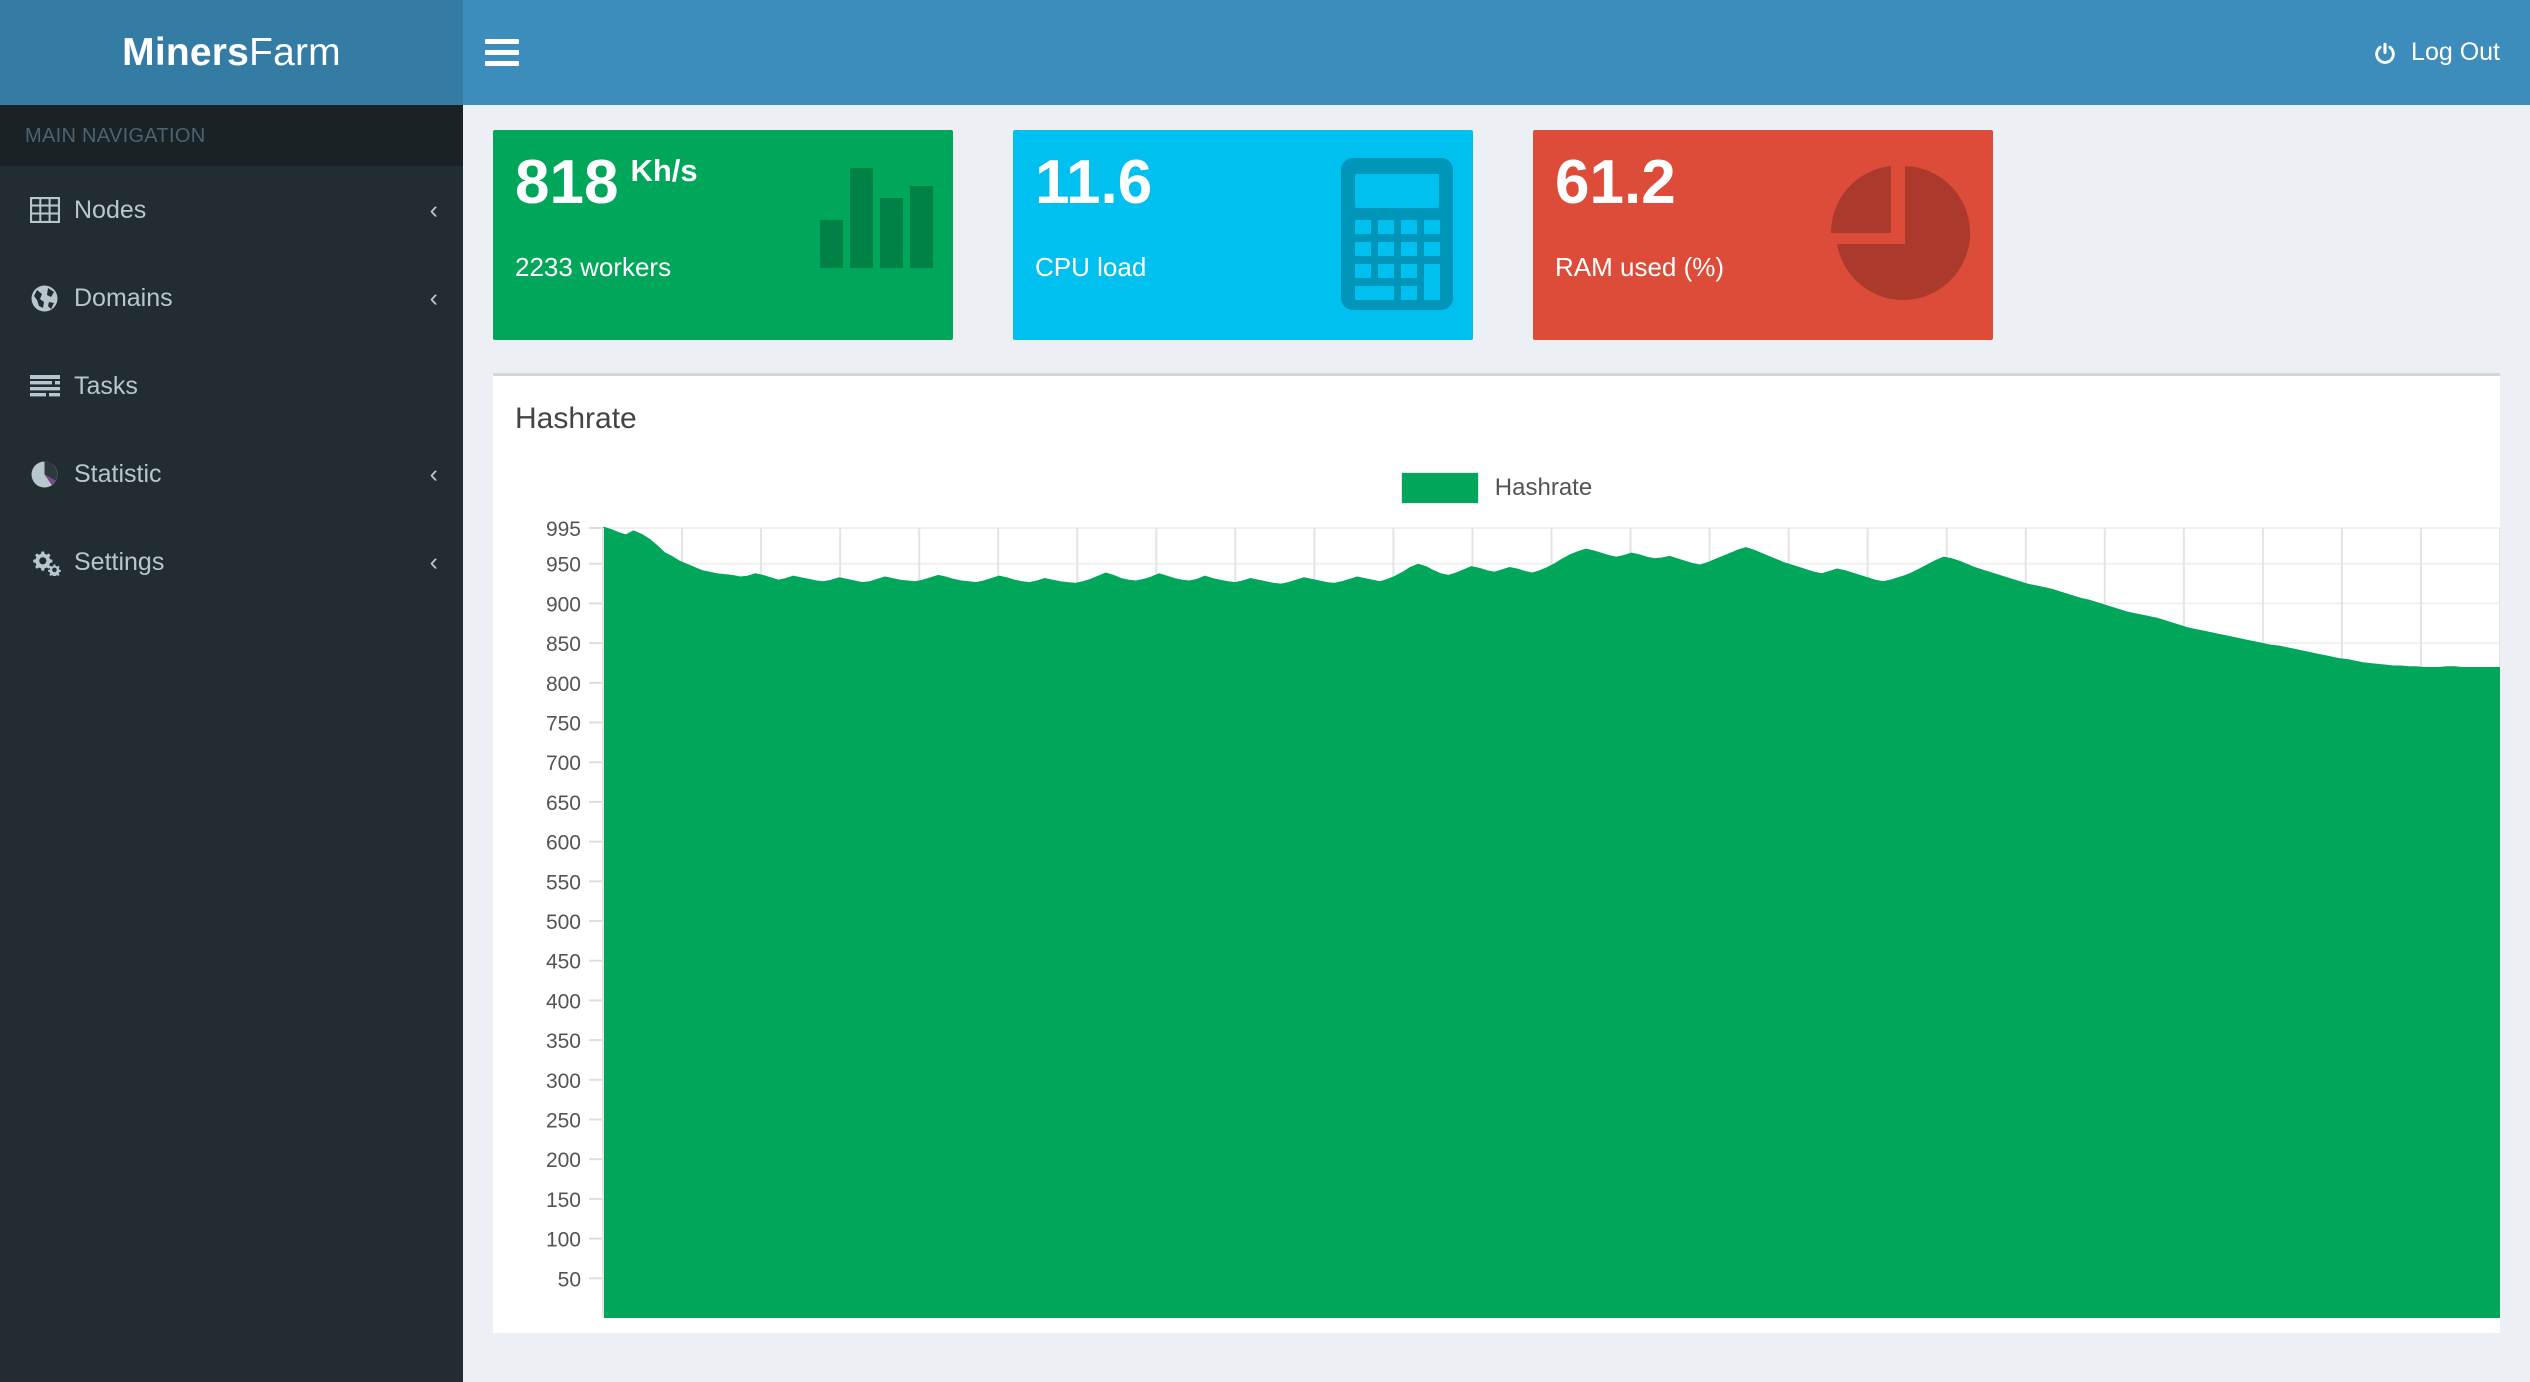 The height and width of the screenshot is (1382, 2530). Describe the element at coordinates (563, 1200) in the screenshot. I see `svg-text: 150` at that location.